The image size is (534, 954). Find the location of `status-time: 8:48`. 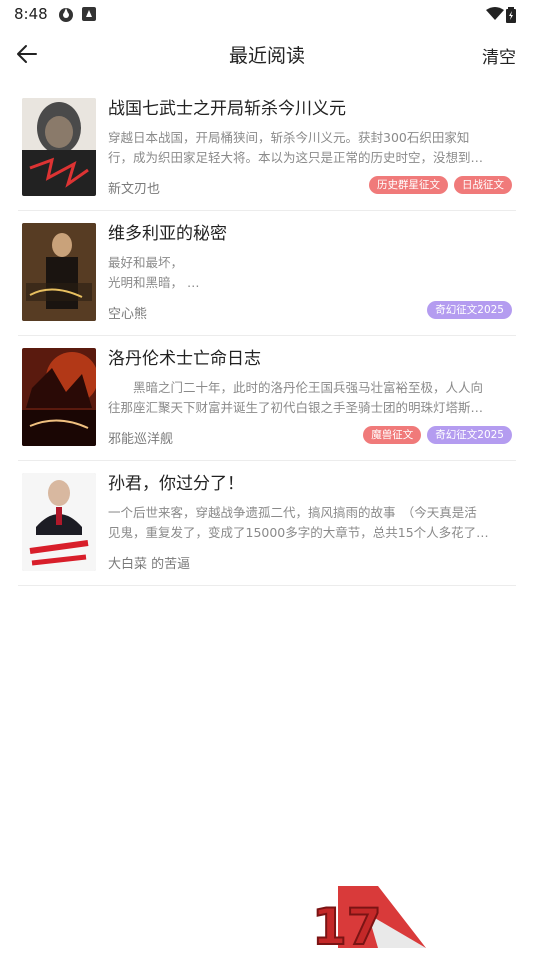

status-time: 8:48 is located at coordinates (31, 14).